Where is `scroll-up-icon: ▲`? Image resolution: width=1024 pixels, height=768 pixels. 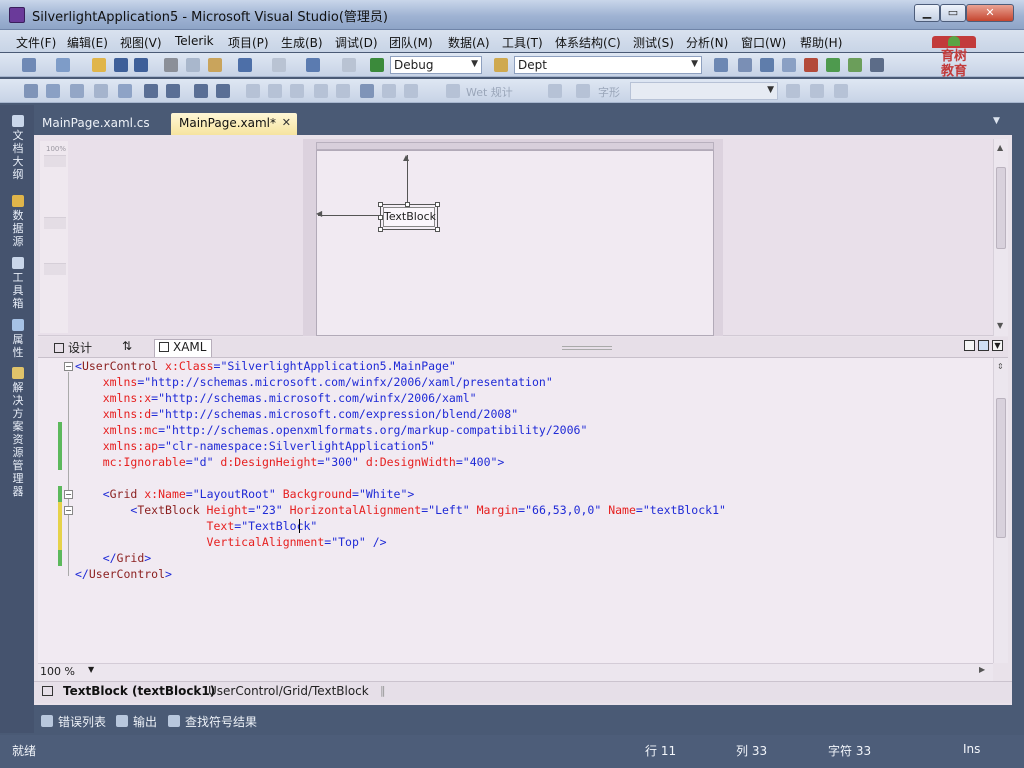
scroll-up-icon: ▲ is located at coordinates (1000, 147).